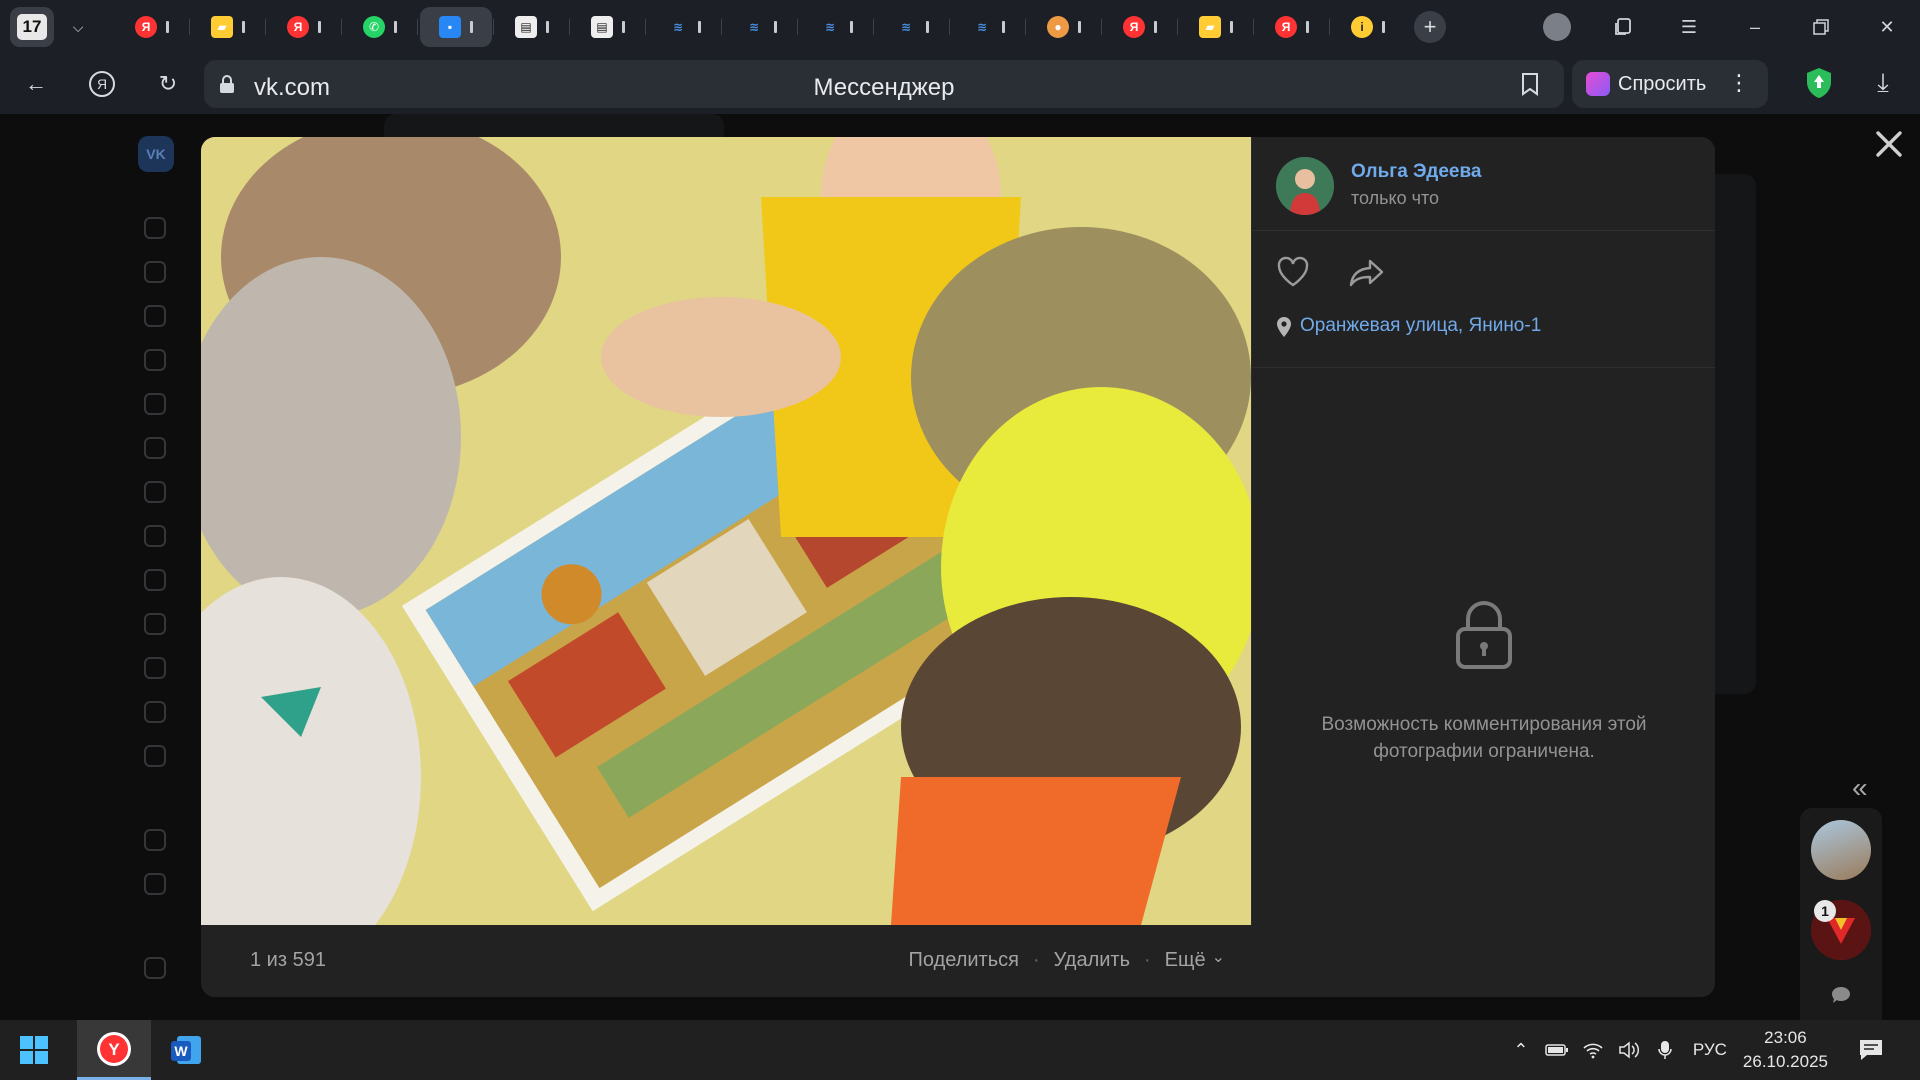 The height and width of the screenshot is (1080, 1920). I want to click on author-avatar, so click(1305, 186).